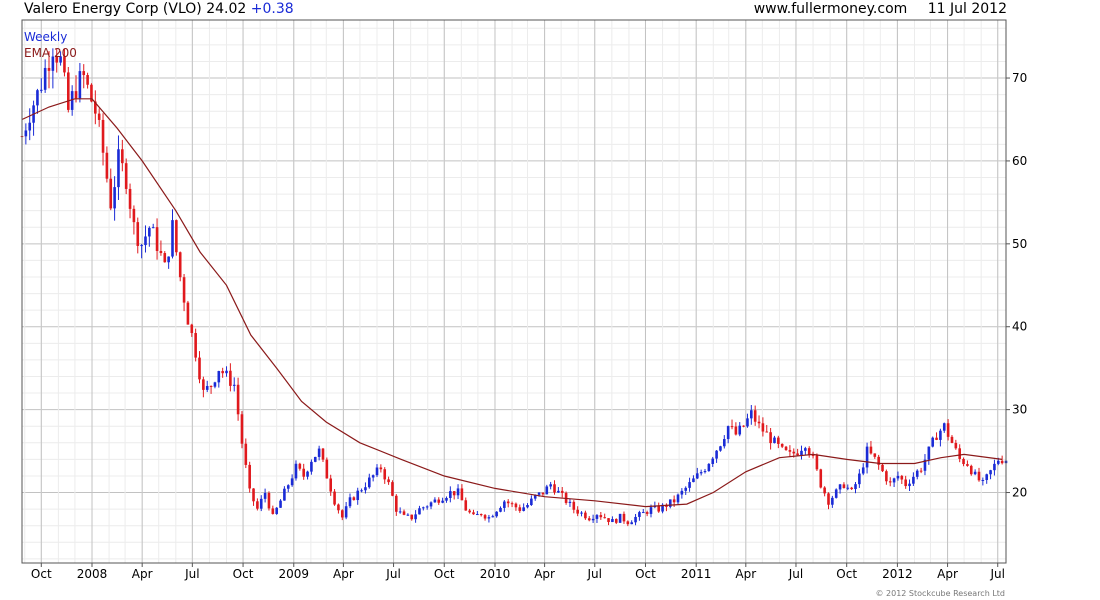  Describe the element at coordinates (293, 574) in the screenshot. I see `x-tick-label: 2009` at that location.